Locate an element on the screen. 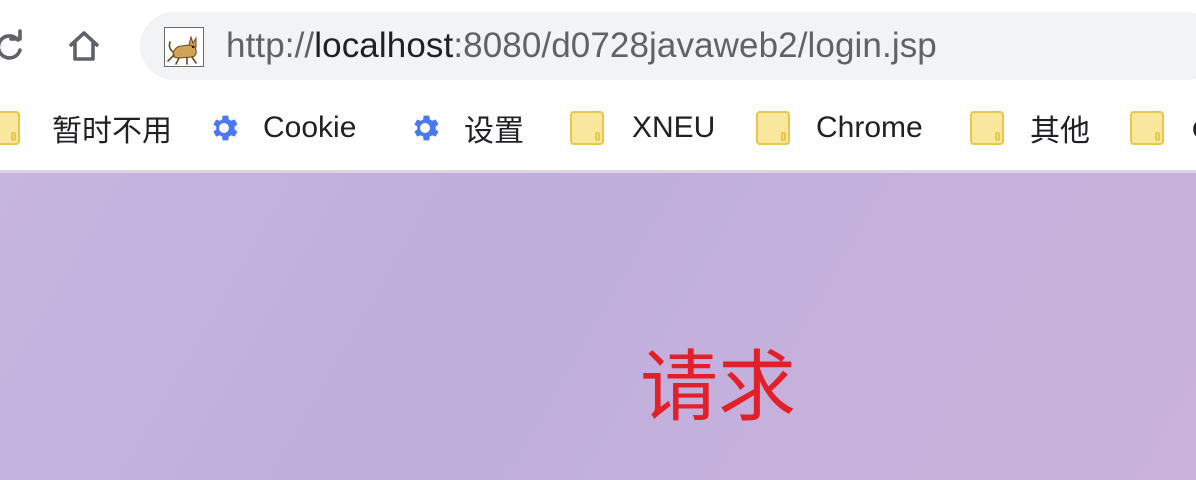  reload-icon is located at coordinates (11, 44).